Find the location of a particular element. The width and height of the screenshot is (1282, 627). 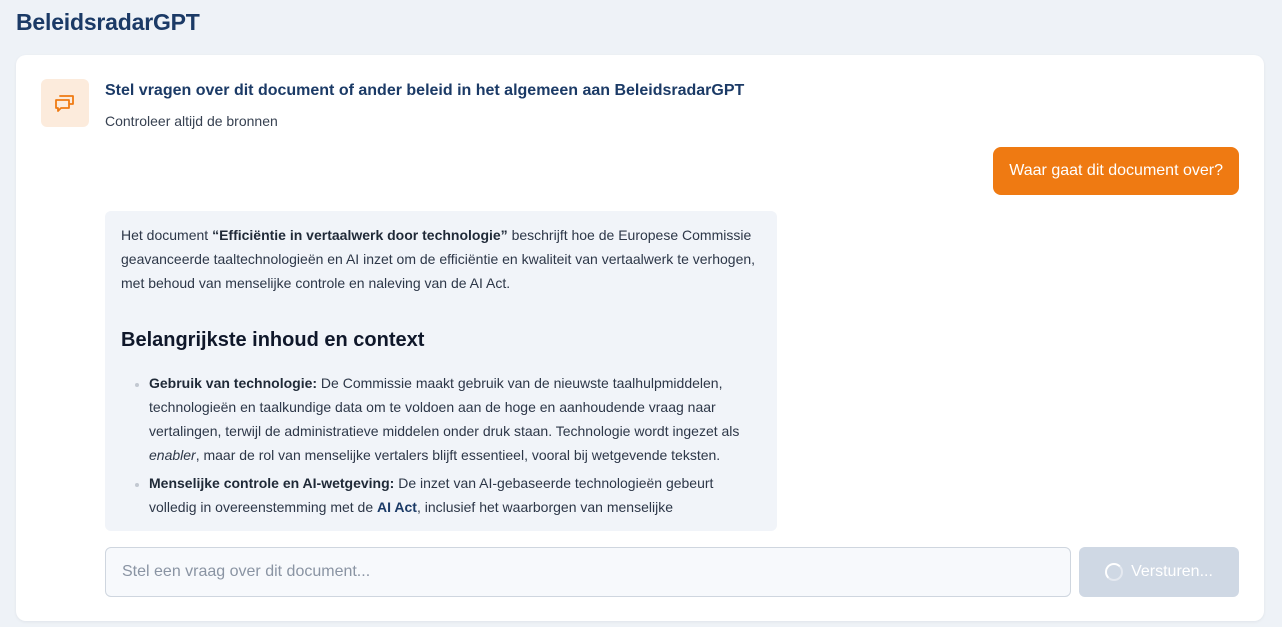

question-input is located at coordinates (588, 572).